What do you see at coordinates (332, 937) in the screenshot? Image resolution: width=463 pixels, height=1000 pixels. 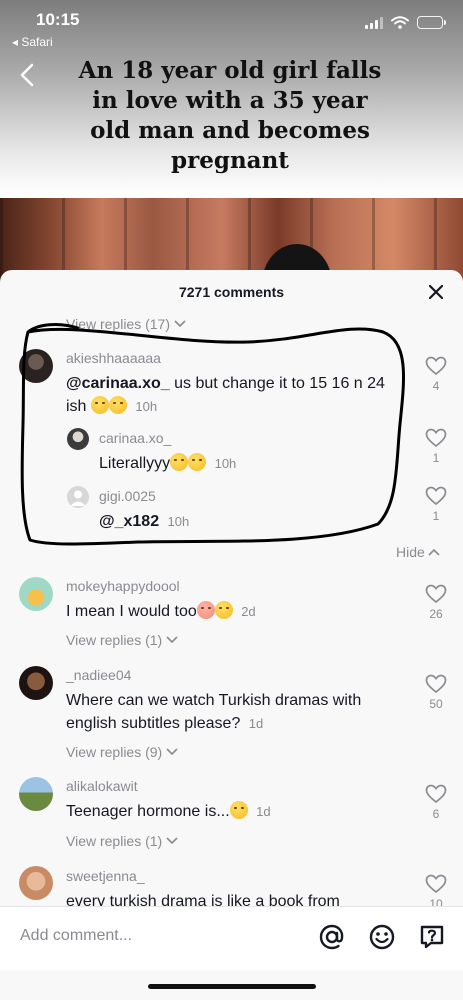 I see `at-sign-icon` at bounding box center [332, 937].